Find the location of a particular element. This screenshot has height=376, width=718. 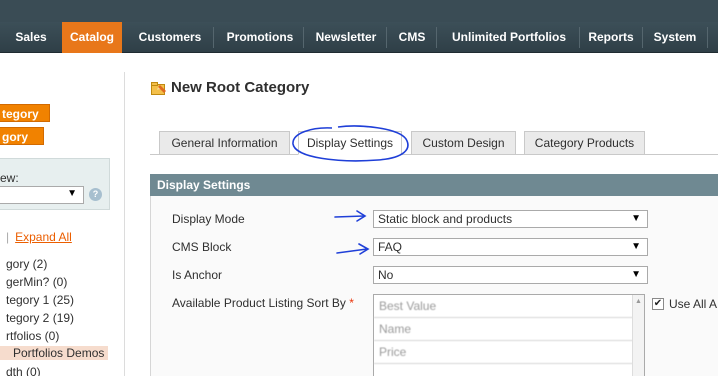

tab-display-settings: Display Settings is located at coordinates (350, 143).